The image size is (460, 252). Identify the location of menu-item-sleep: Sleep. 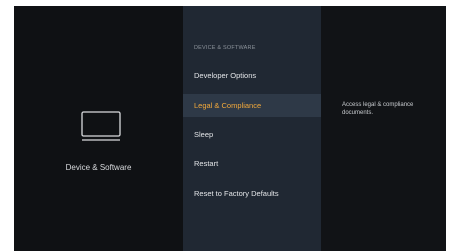
(252, 134).